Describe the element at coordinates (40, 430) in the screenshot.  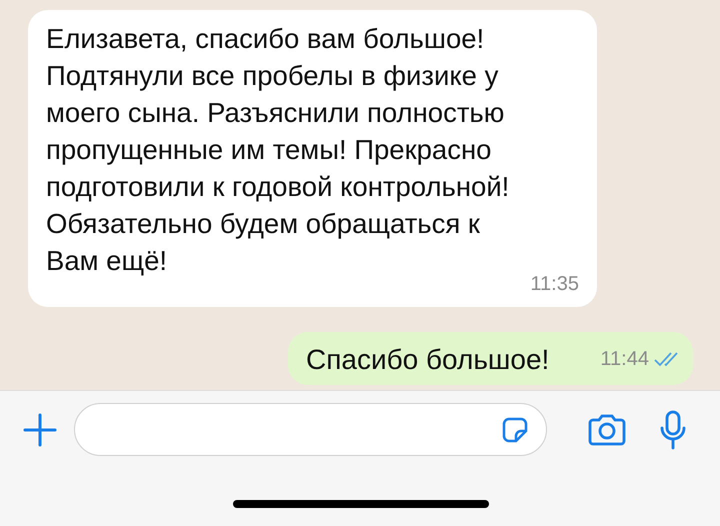
I see `add-icon` at that location.